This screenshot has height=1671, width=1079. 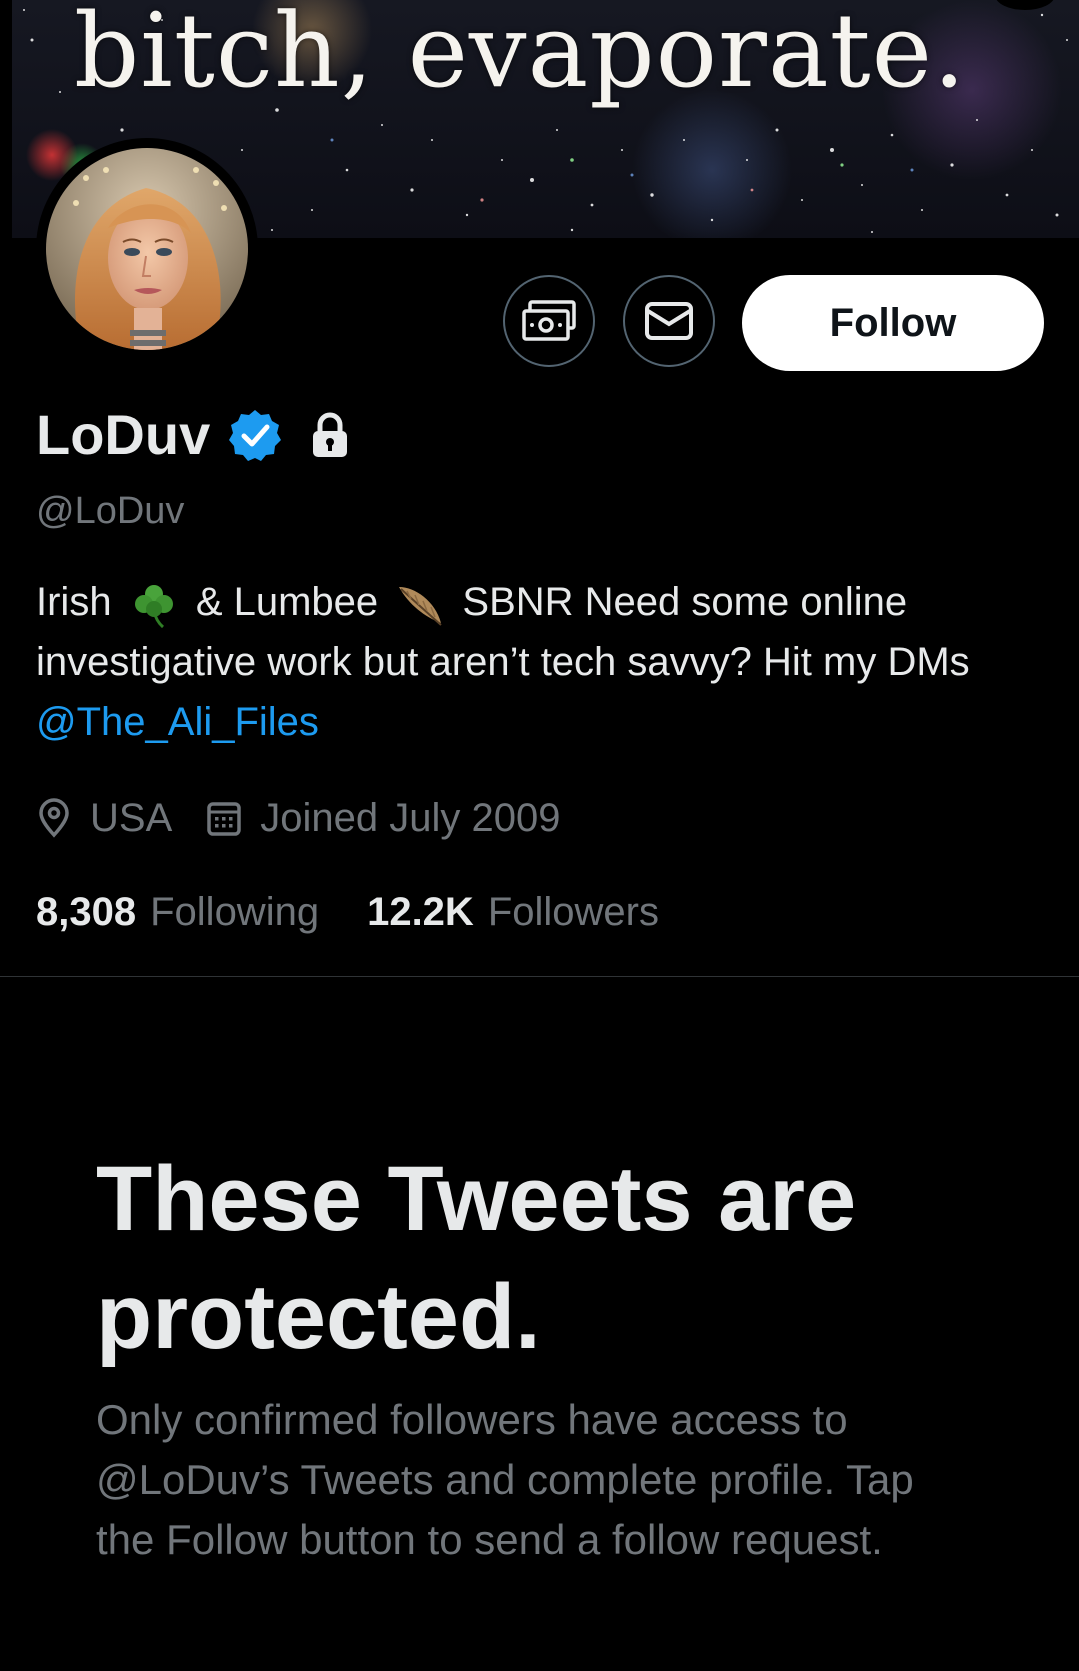 I want to click on following-label: Following, so click(x=235, y=911).